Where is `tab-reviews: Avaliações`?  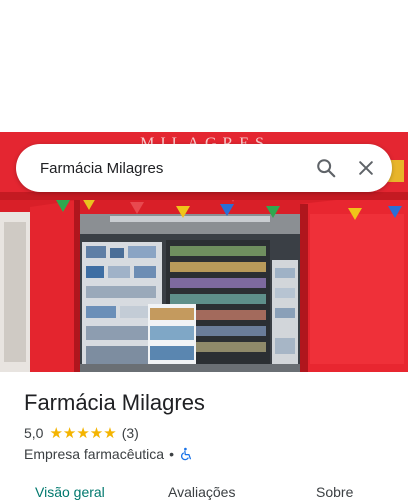 tab-reviews: Avaliações is located at coordinates (201, 492).